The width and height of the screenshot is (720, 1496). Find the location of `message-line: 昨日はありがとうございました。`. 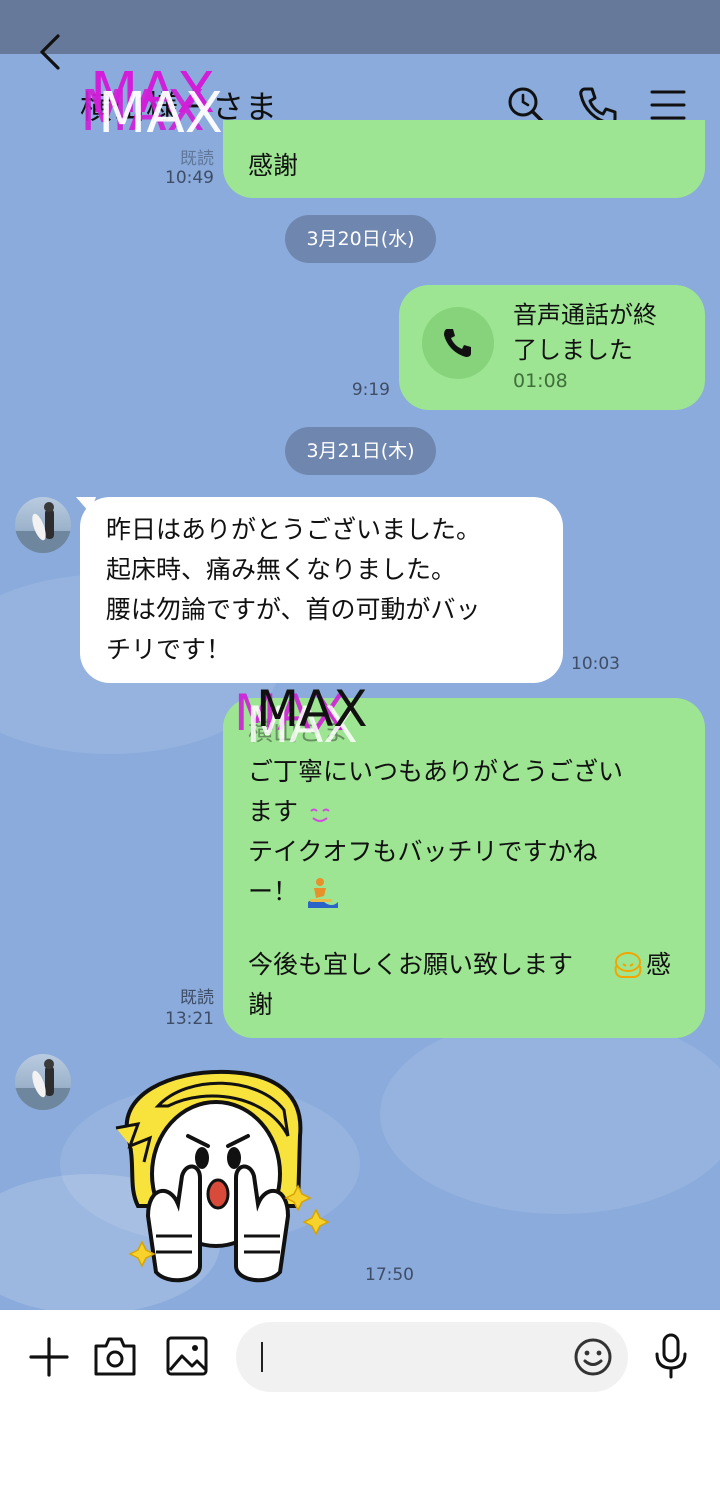

message-line: 昨日はありがとうございました。 is located at coordinates (294, 529).